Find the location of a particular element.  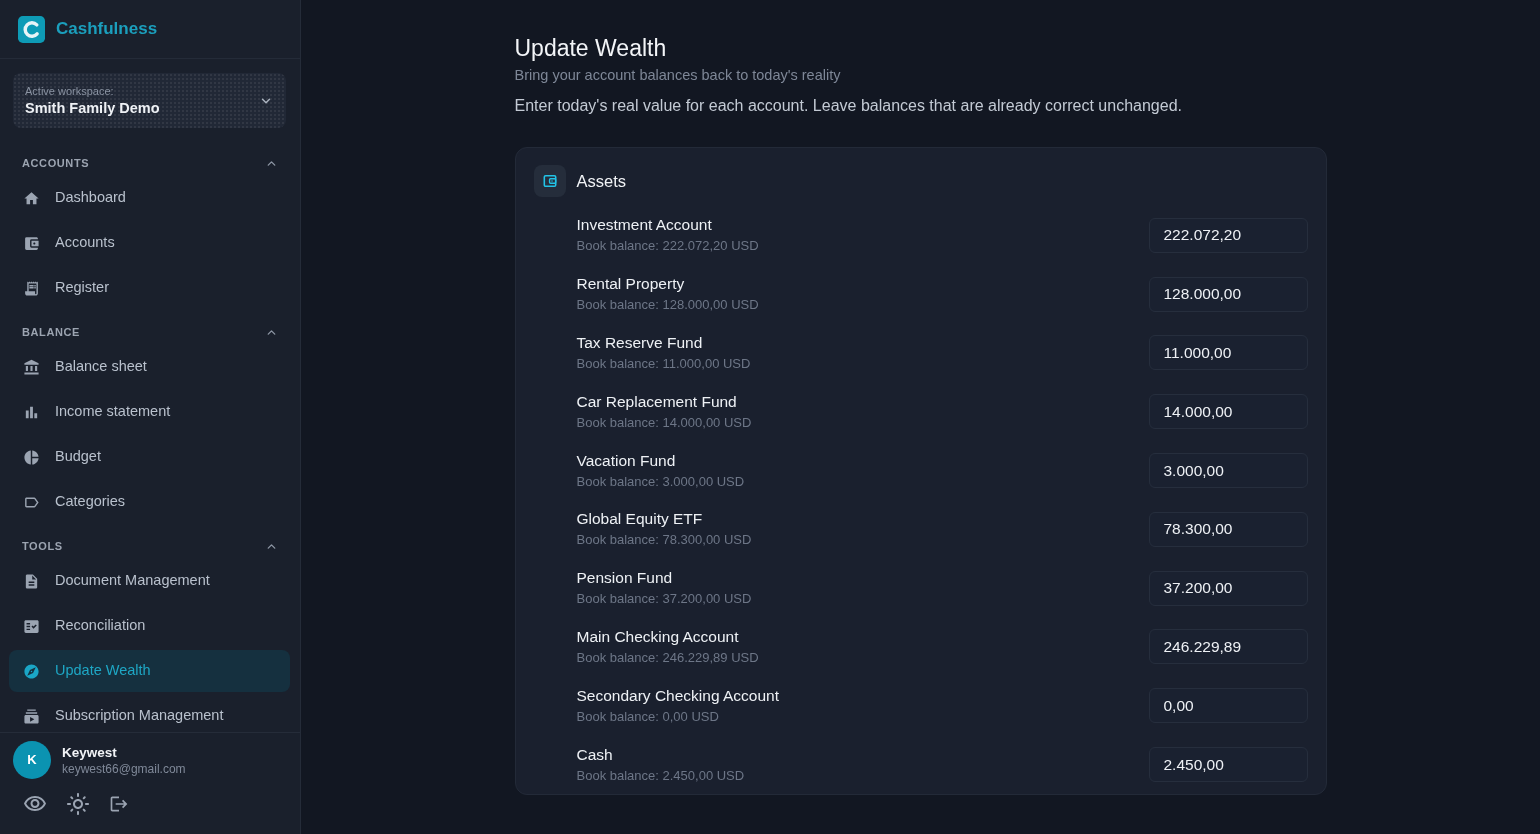

balance-input: 246.229,89 is located at coordinates (1228, 647).